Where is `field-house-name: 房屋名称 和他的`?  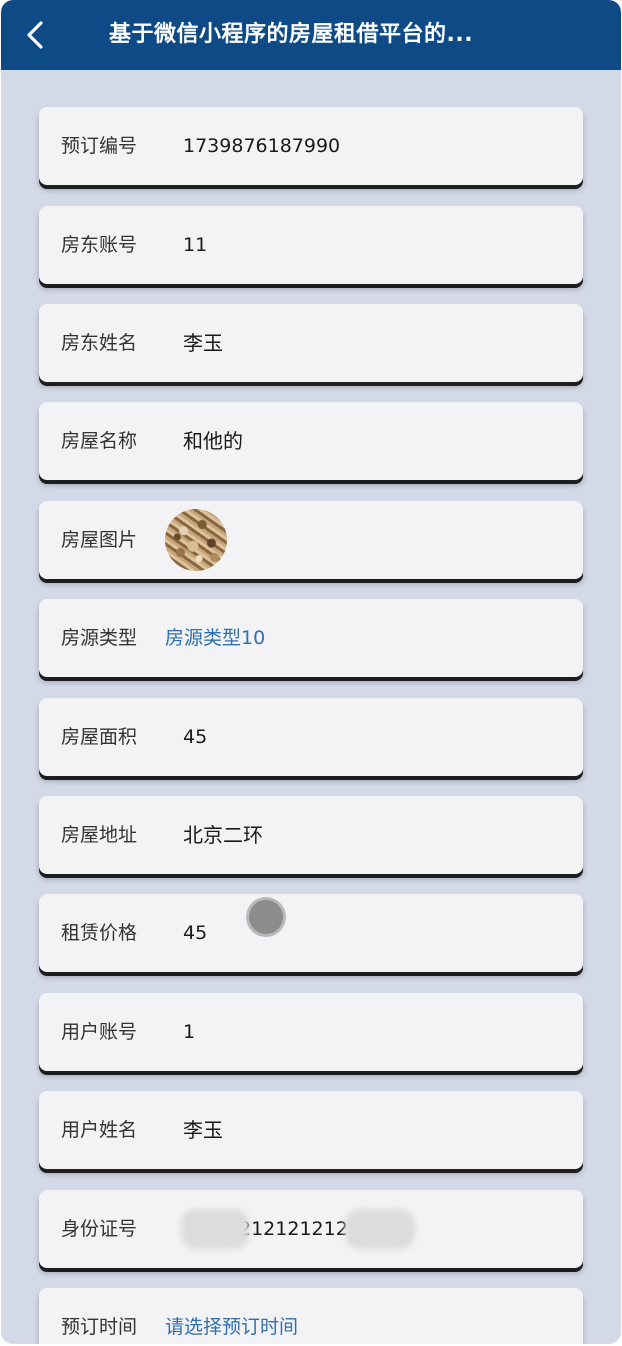 field-house-name: 房屋名称 和他的 is located at coordinates (311, 441).